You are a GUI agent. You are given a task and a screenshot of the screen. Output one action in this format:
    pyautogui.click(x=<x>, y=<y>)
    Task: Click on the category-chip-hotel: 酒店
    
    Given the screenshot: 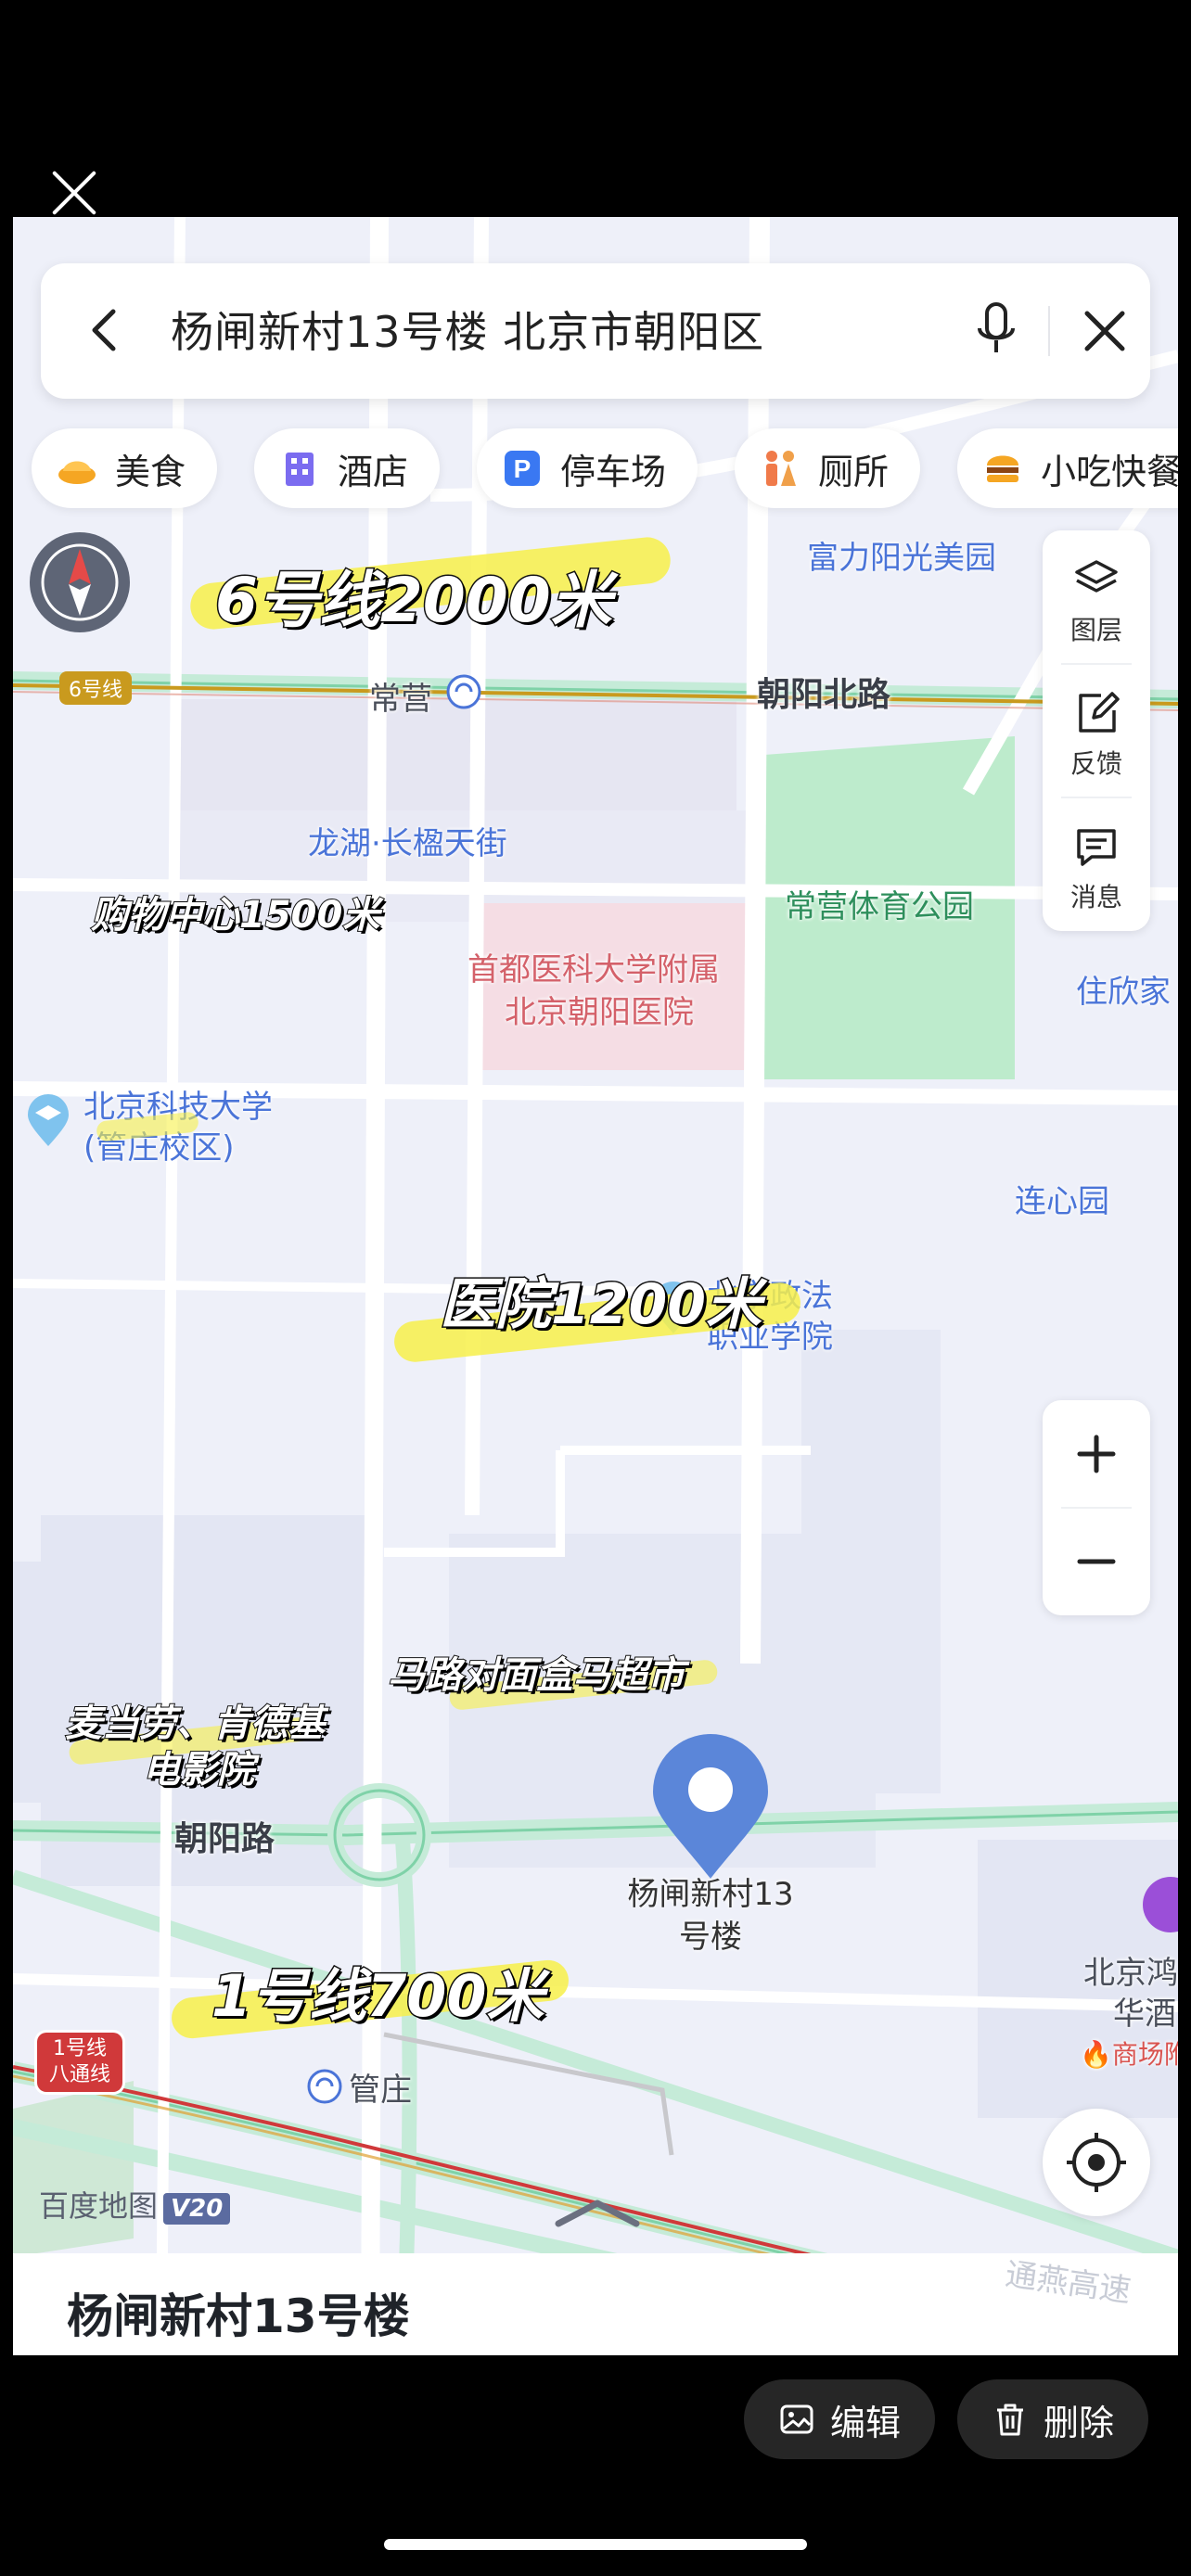 What is the action you would take?
    pyautogui.click(x=347, y=468)
    